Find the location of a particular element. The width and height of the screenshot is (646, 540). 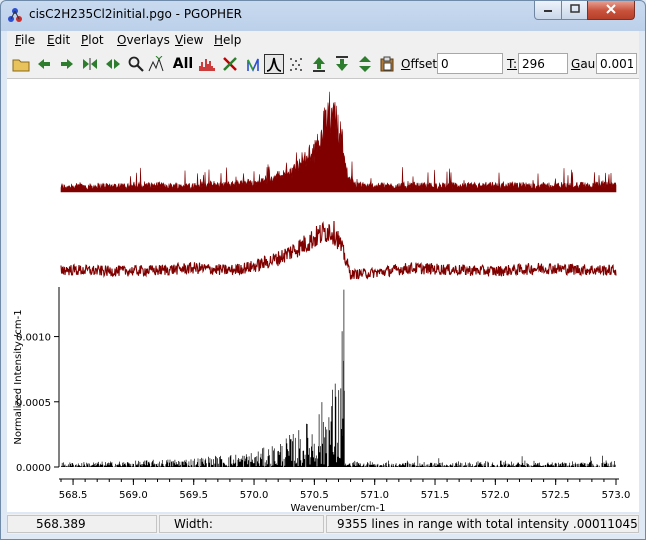

scatter-points-button is located at coordinates (296, 64).